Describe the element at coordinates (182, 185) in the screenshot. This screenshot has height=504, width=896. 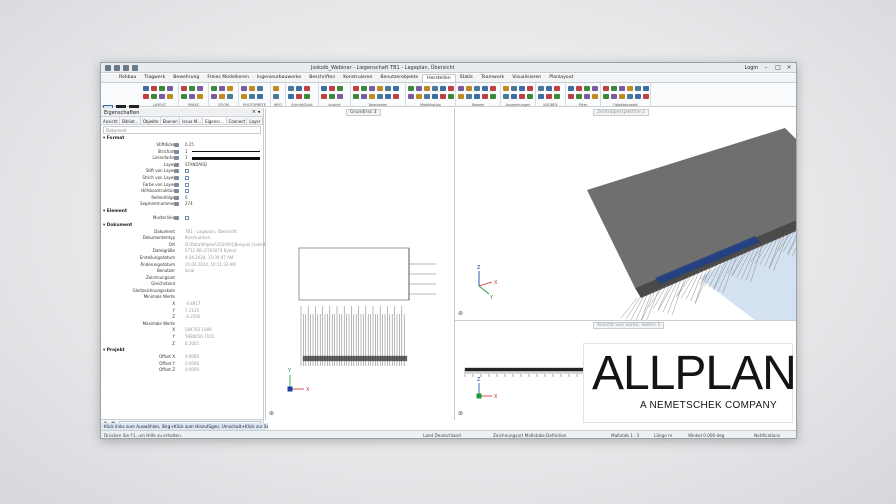
I see `property-row: Farbe von Layer` at that location.